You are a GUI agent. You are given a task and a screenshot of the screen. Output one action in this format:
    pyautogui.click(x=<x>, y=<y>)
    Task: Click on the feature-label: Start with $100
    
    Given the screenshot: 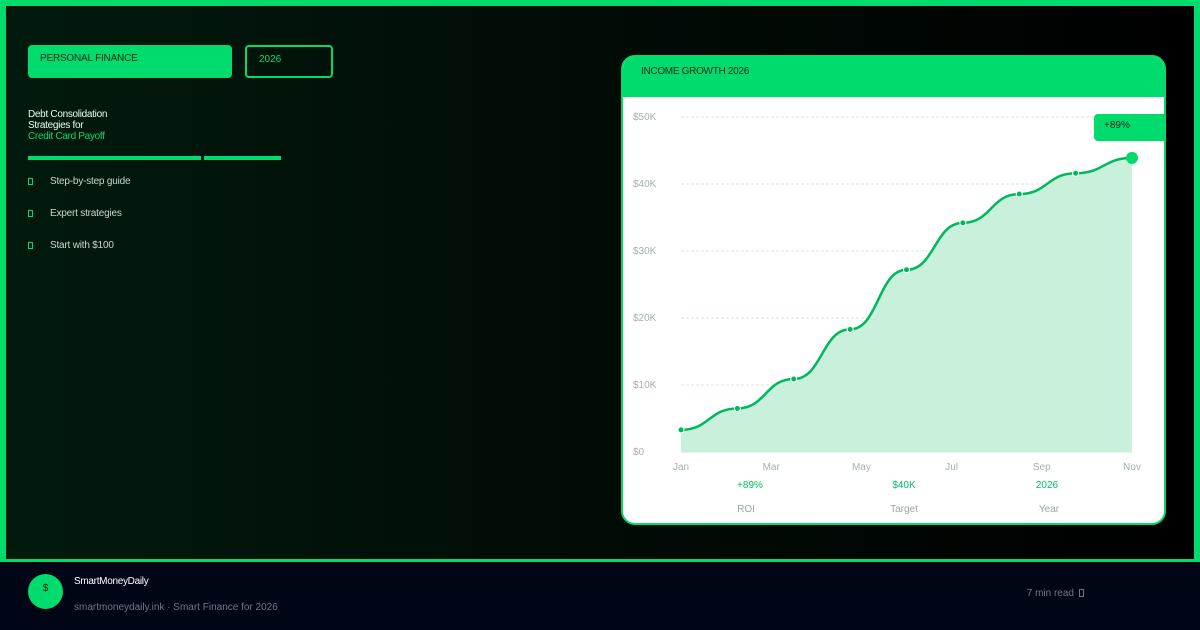 What is the action you would take?
    pyautogui.click(x=82, y=245)
    